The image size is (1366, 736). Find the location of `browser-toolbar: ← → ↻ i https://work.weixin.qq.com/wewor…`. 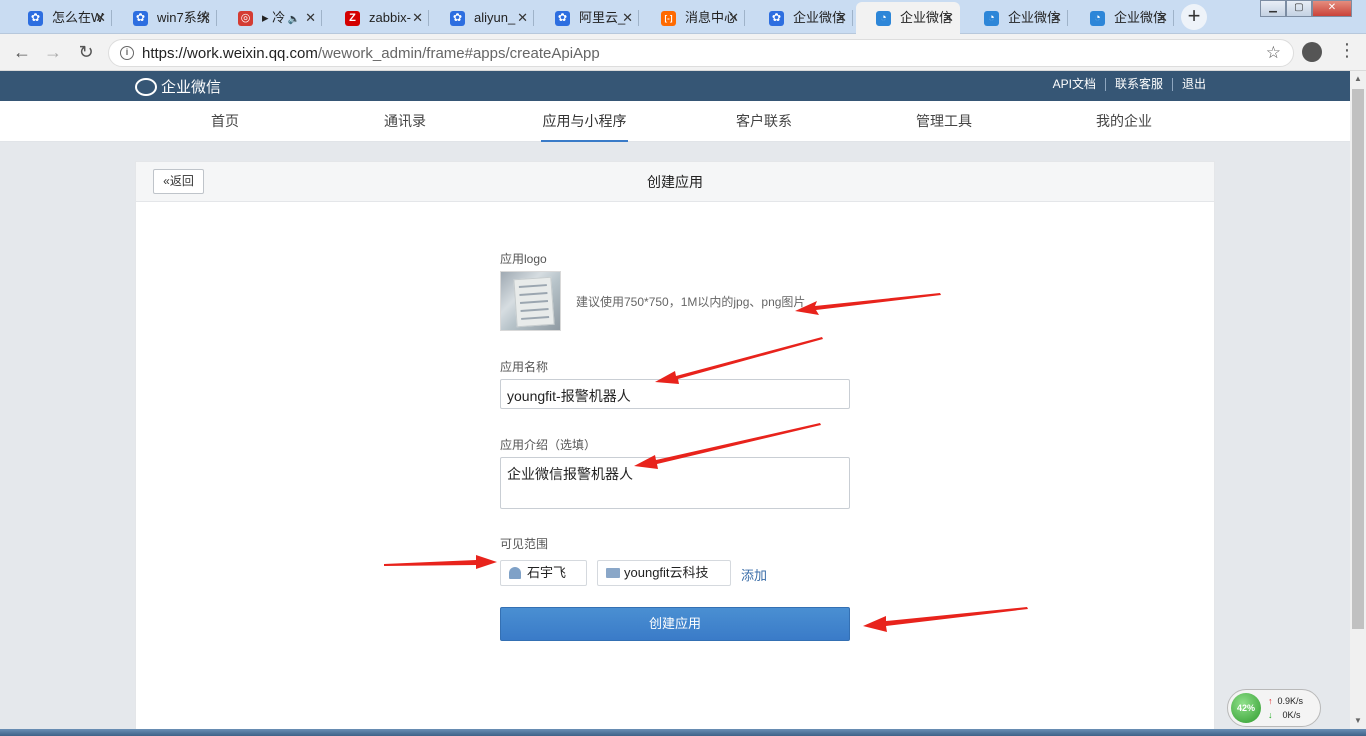

browser-toolbar: ← → ↻ i https://work.weixin.qq.com/wewor… is located at coordinates (683, 52).